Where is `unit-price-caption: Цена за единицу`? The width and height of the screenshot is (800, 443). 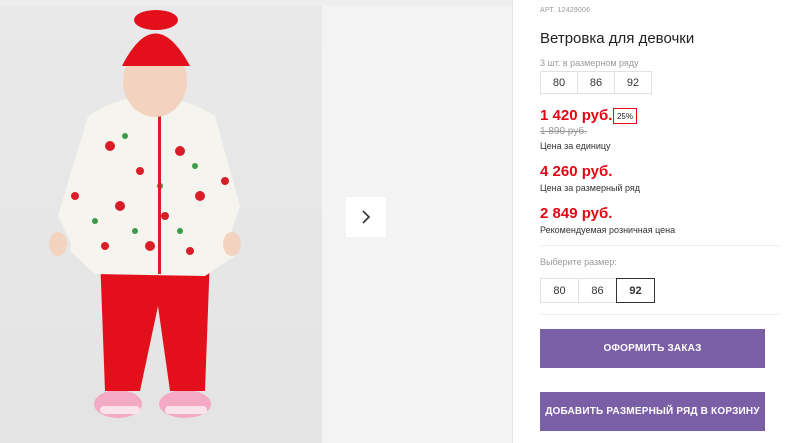
unit-price-caption: Цена за единицу is located at coordinates (575, 146).